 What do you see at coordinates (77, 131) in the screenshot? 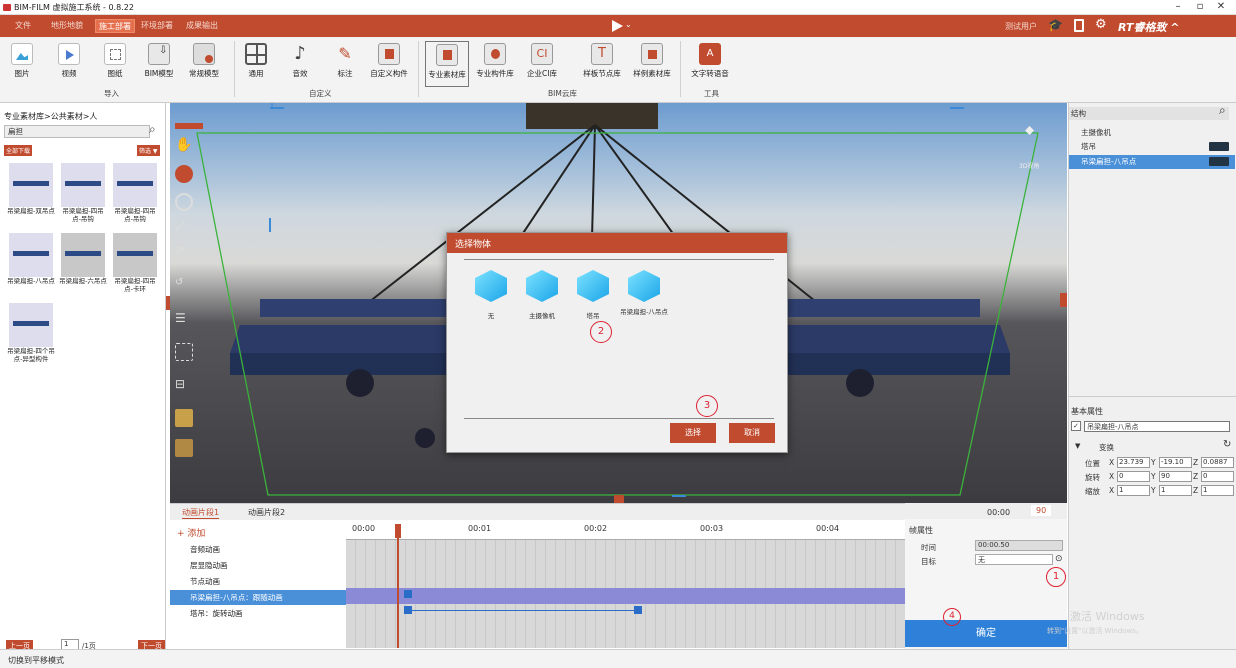
I see `material-search-input: 扁担` at bounding box center [77, 131].